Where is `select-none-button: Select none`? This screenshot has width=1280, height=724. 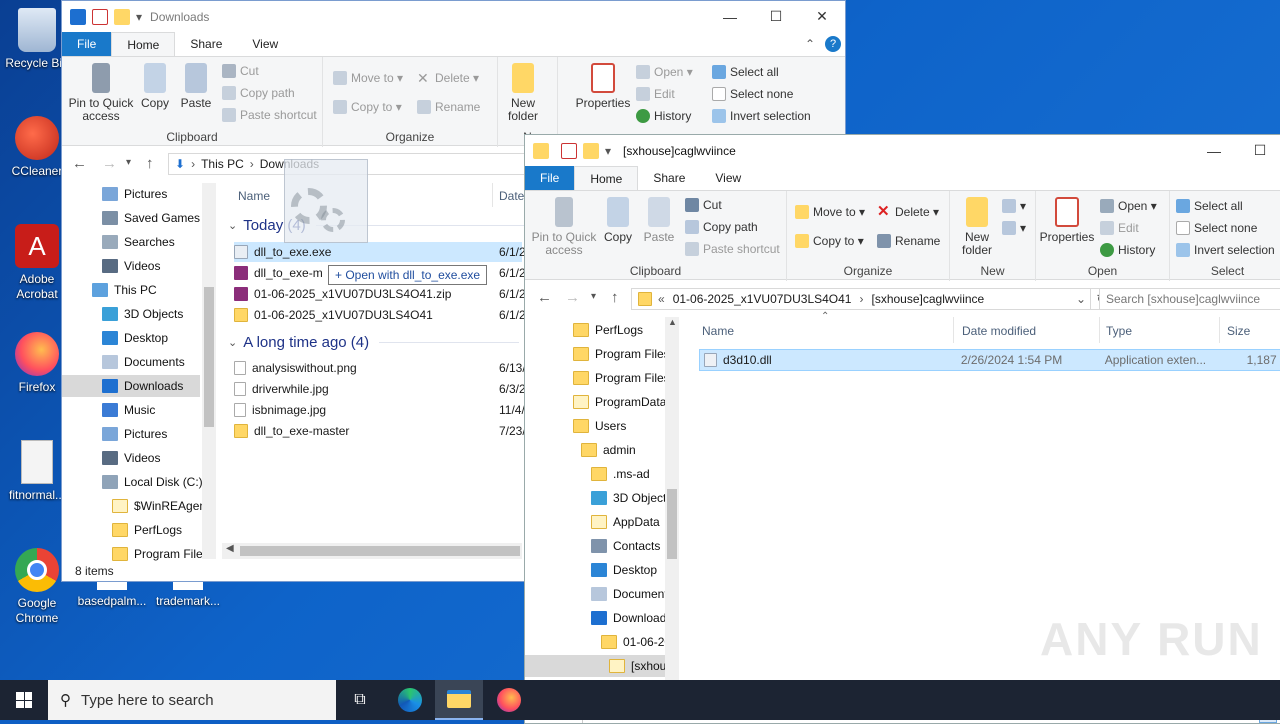 select-none-button: Select none is located at coordinates (752, 94).